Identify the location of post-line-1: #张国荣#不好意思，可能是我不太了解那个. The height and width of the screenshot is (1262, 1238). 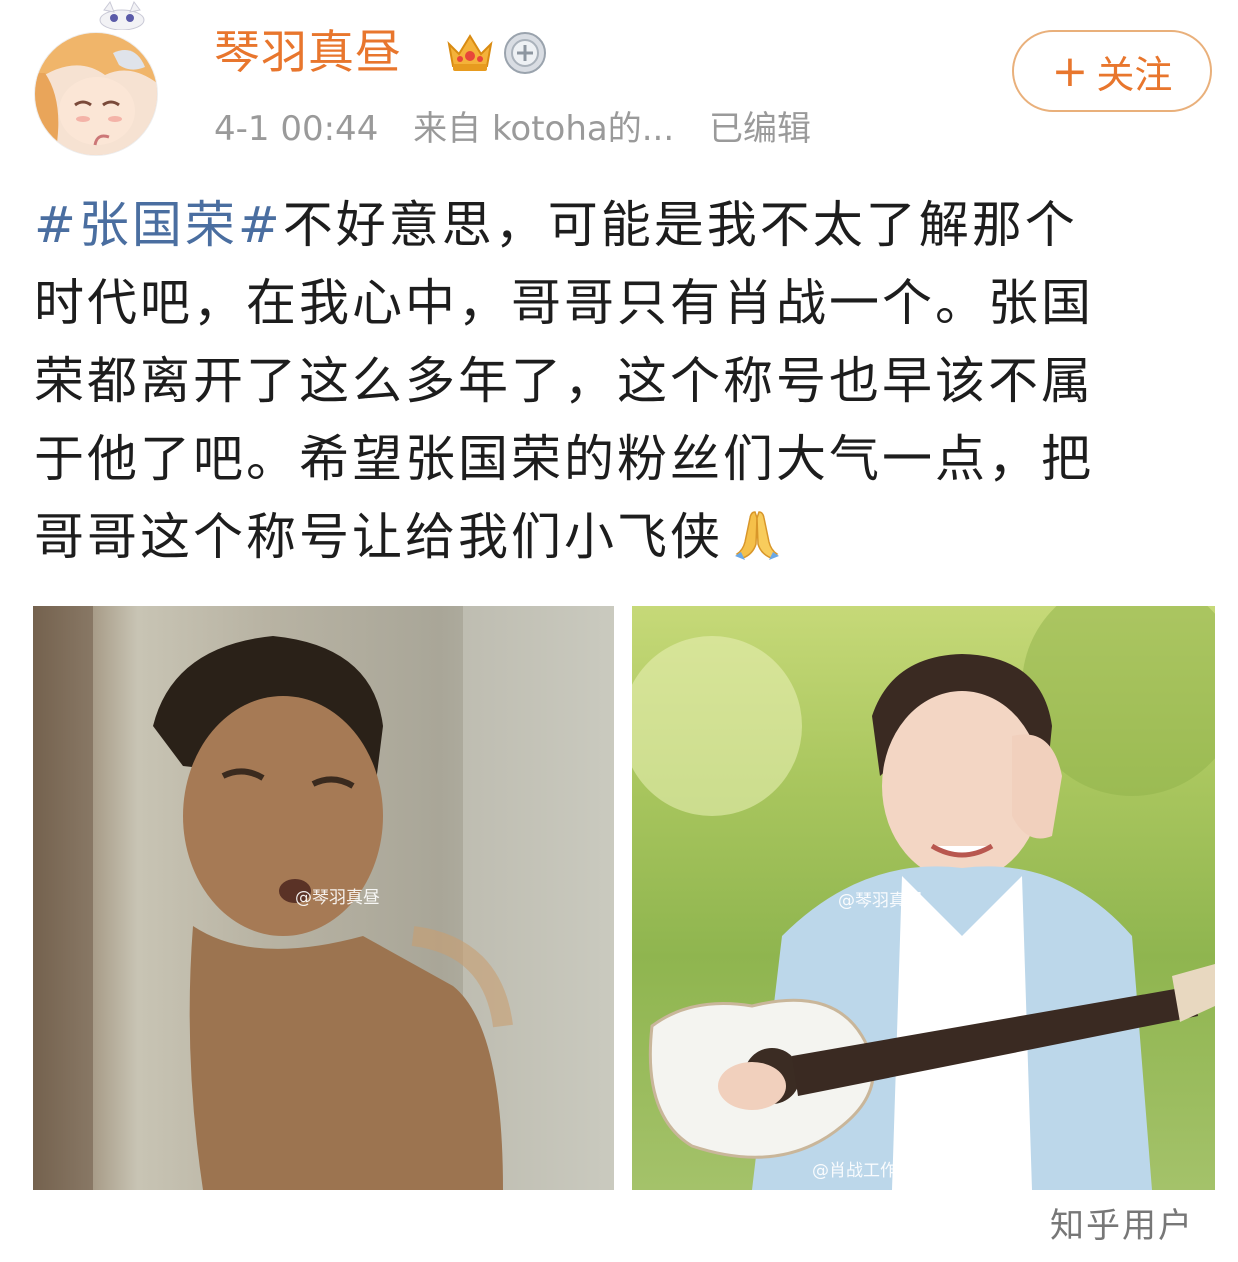
(624, 225).